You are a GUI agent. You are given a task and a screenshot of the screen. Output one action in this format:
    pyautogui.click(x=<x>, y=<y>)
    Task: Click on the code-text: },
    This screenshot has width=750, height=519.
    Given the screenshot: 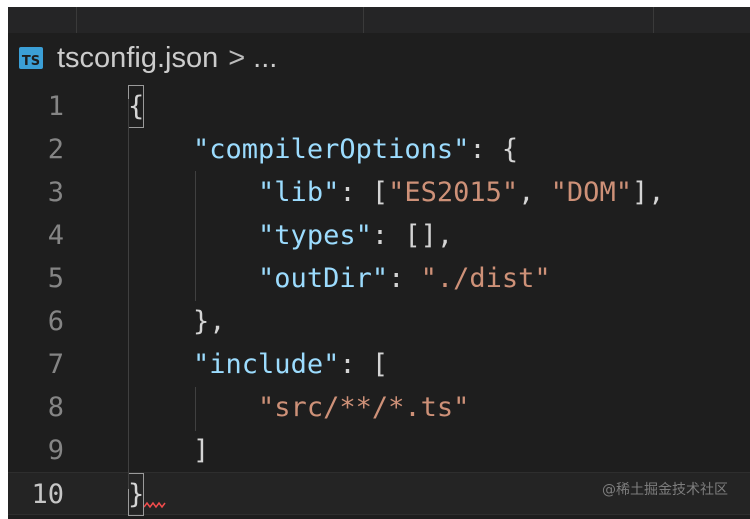 What is the action you would take?
    pyautogui.click(x=177, y=321)
    